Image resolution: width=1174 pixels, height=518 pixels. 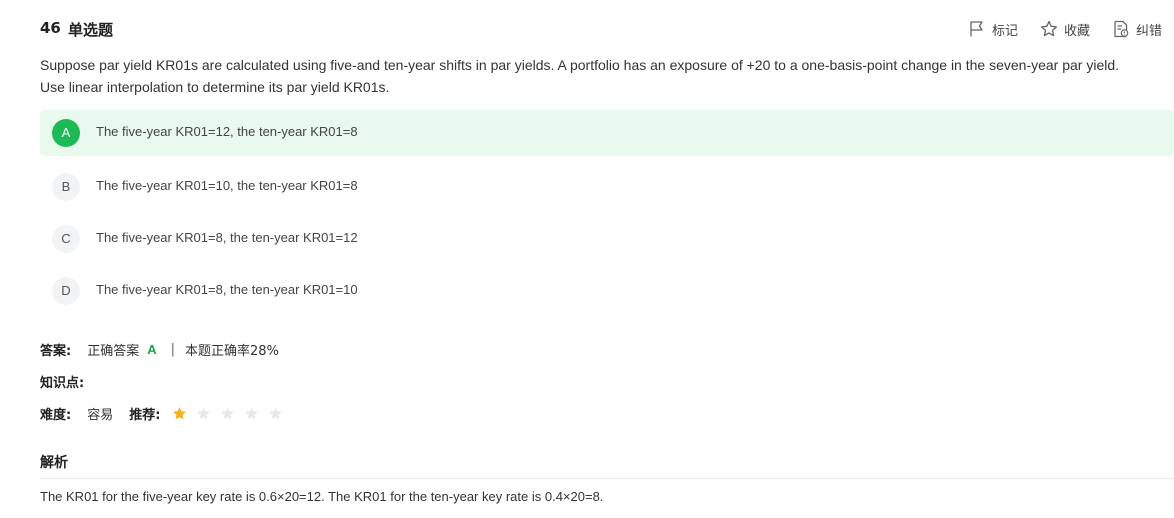 I want to click on divider, so click(x=607, y=478).